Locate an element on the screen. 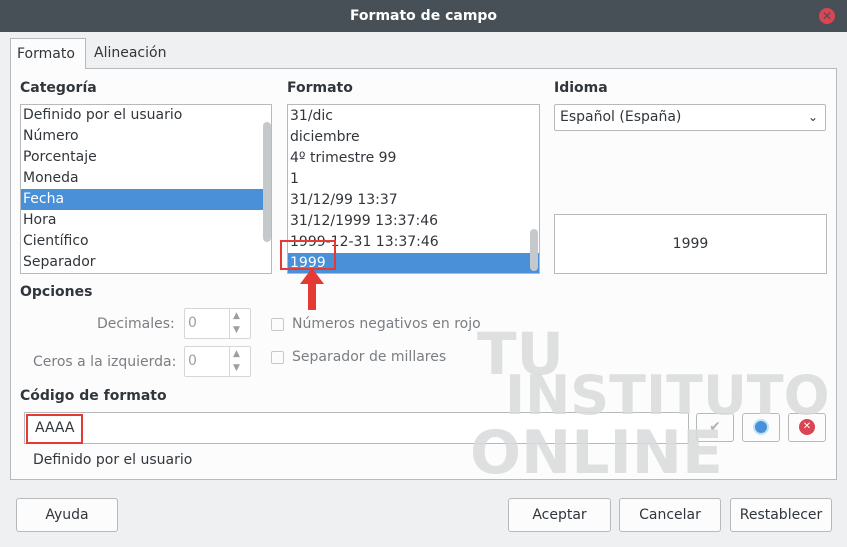  ceros-value: 0 is located at coordinates (192, 361).